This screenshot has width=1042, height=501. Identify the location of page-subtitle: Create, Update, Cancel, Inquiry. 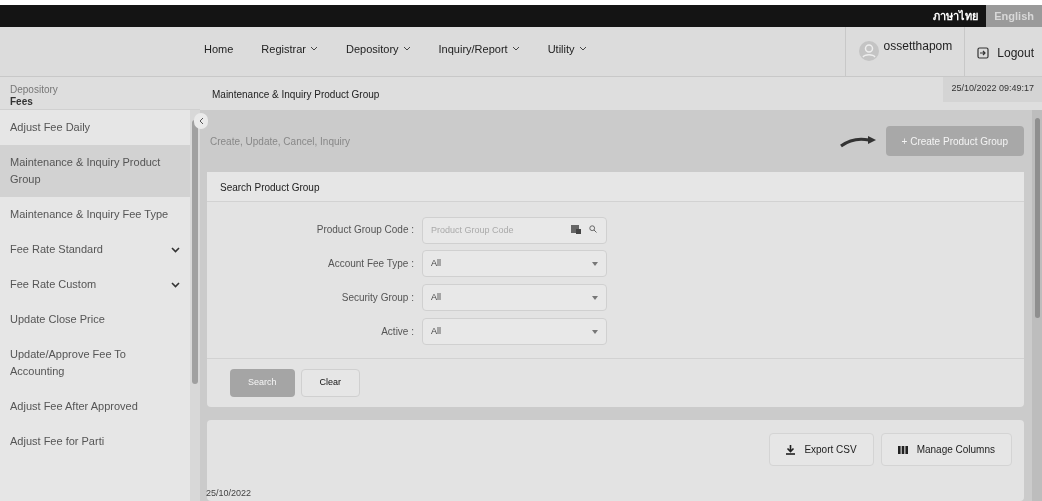
(280, 141).